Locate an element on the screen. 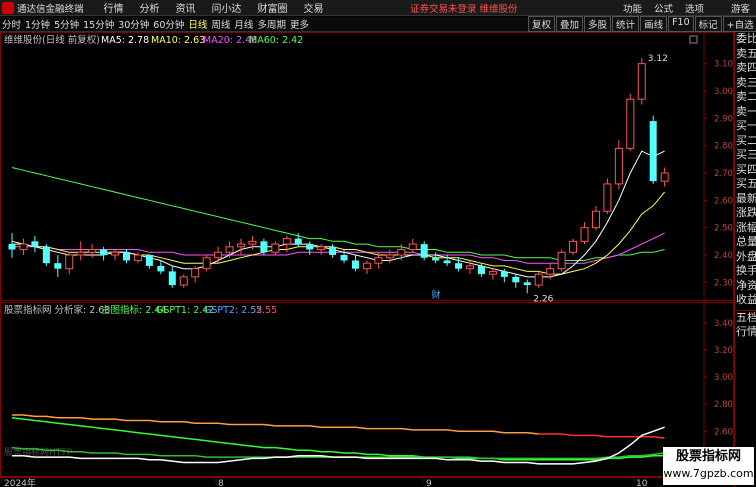 The image size is (756, 487). side-panel-item: 外盘 is located at coordinates (745, 257).